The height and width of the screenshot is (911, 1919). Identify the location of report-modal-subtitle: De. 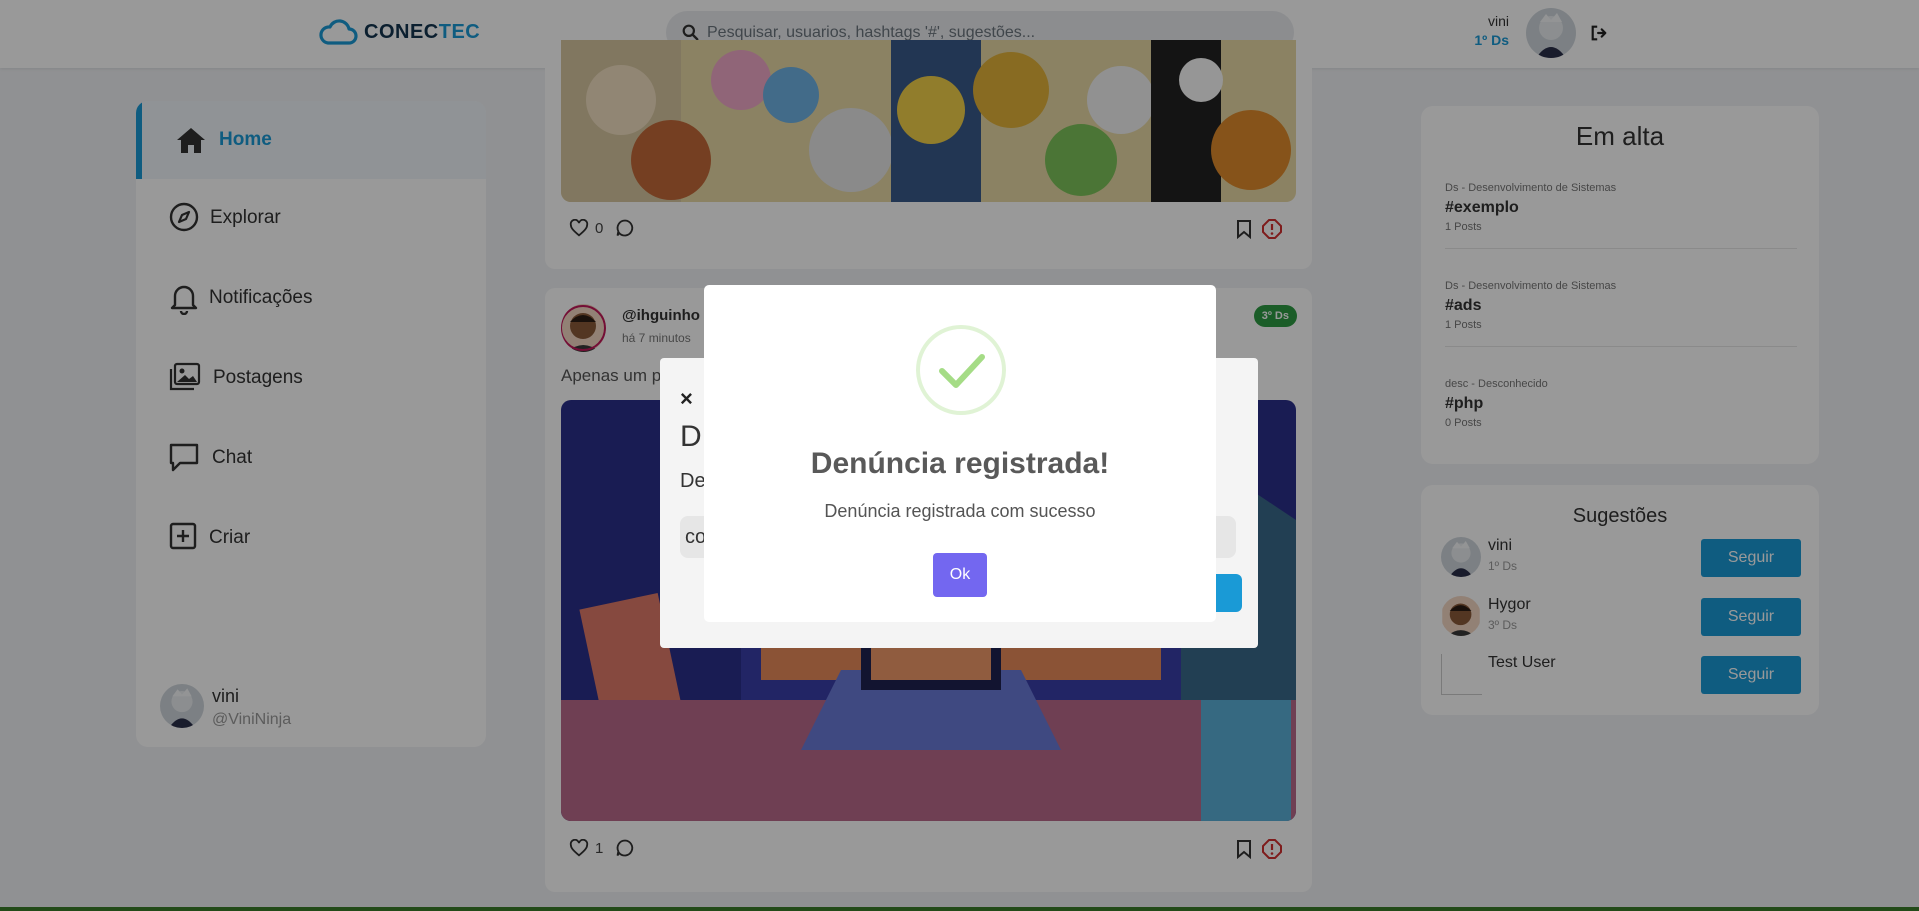
(693, 481).